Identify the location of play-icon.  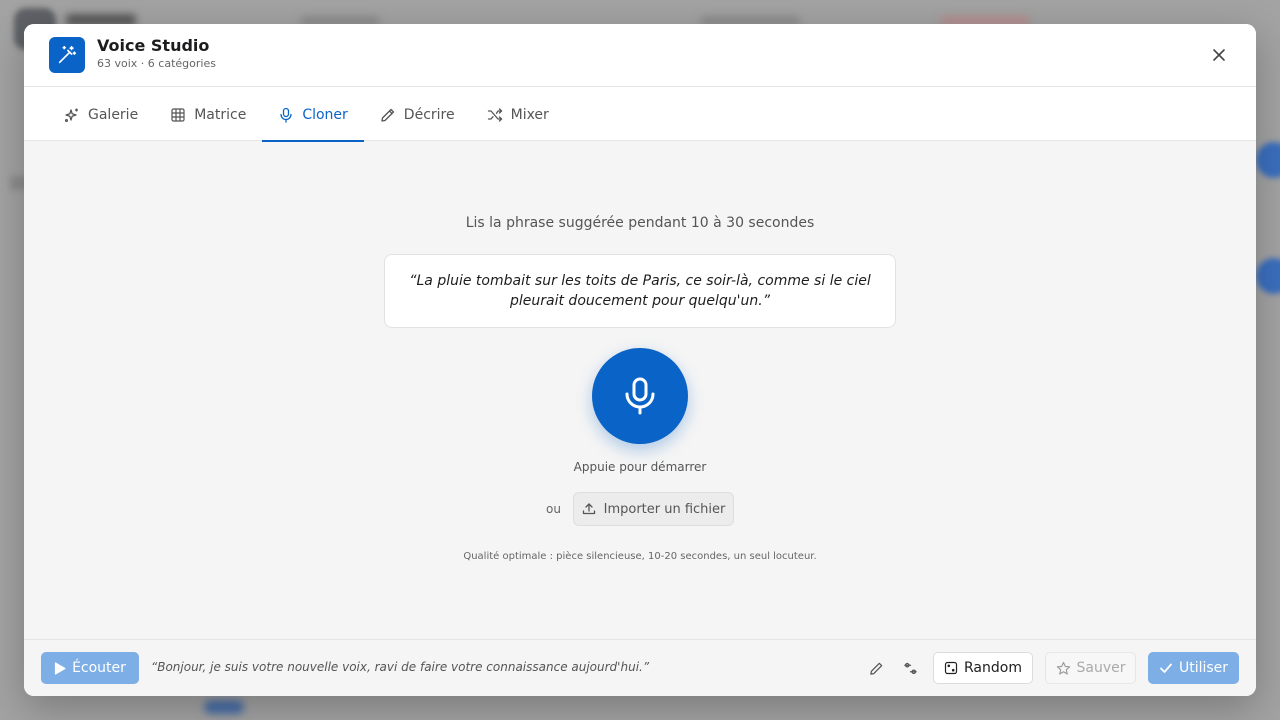
(60, 668).